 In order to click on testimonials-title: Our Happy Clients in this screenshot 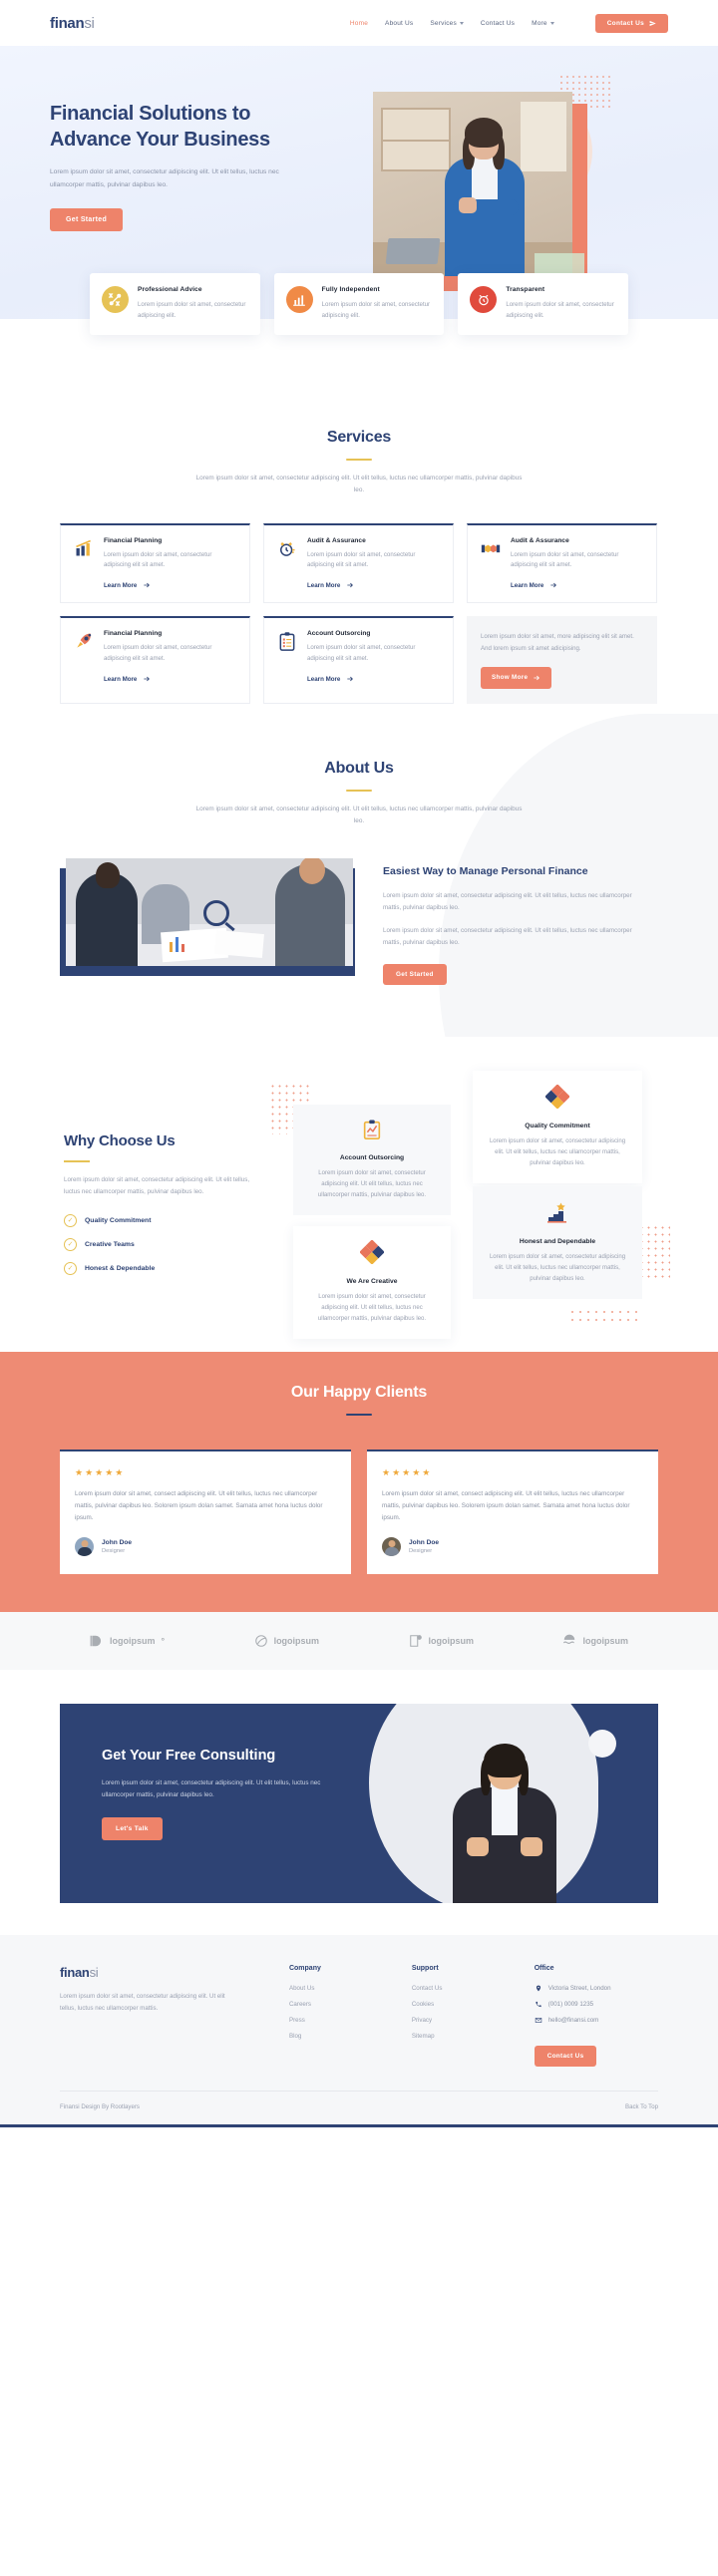, I will do `click(359, 1392)`.